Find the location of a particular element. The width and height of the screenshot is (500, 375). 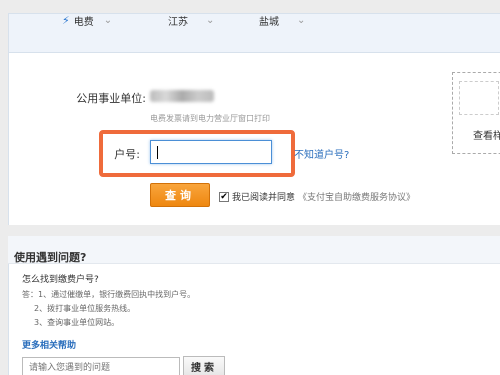

city-select: 盐城 ⌄ is located at coordinates (282, 20).